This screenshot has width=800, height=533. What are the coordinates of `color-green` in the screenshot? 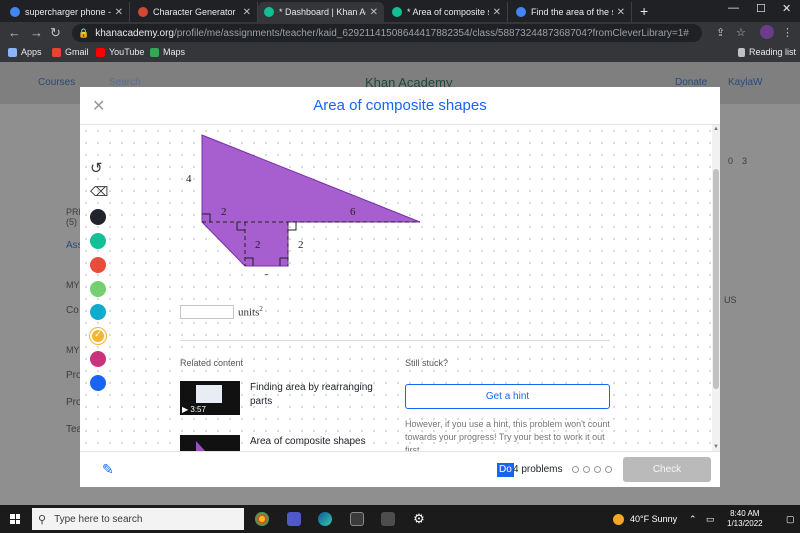 It's located at (98, 289).